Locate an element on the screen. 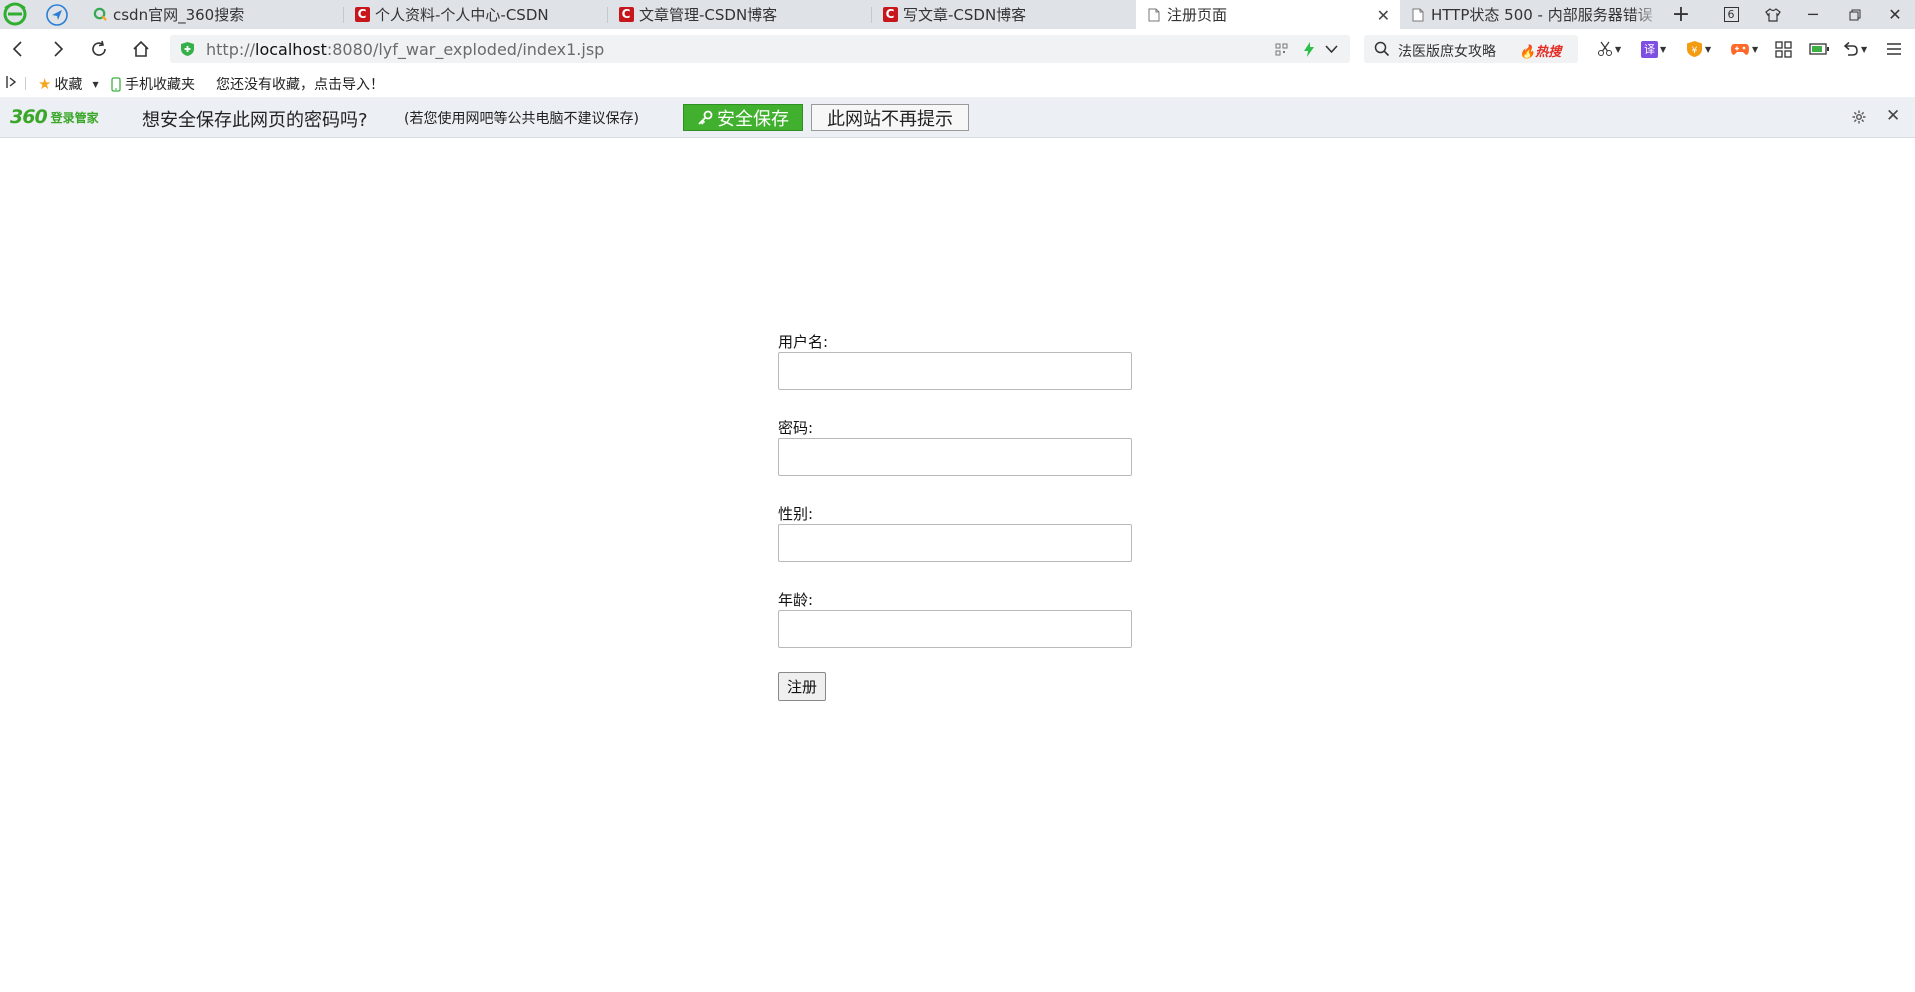 This screenshot has width=1915, height=992. navigation-compass-icon is located at coordinates (57, 15).